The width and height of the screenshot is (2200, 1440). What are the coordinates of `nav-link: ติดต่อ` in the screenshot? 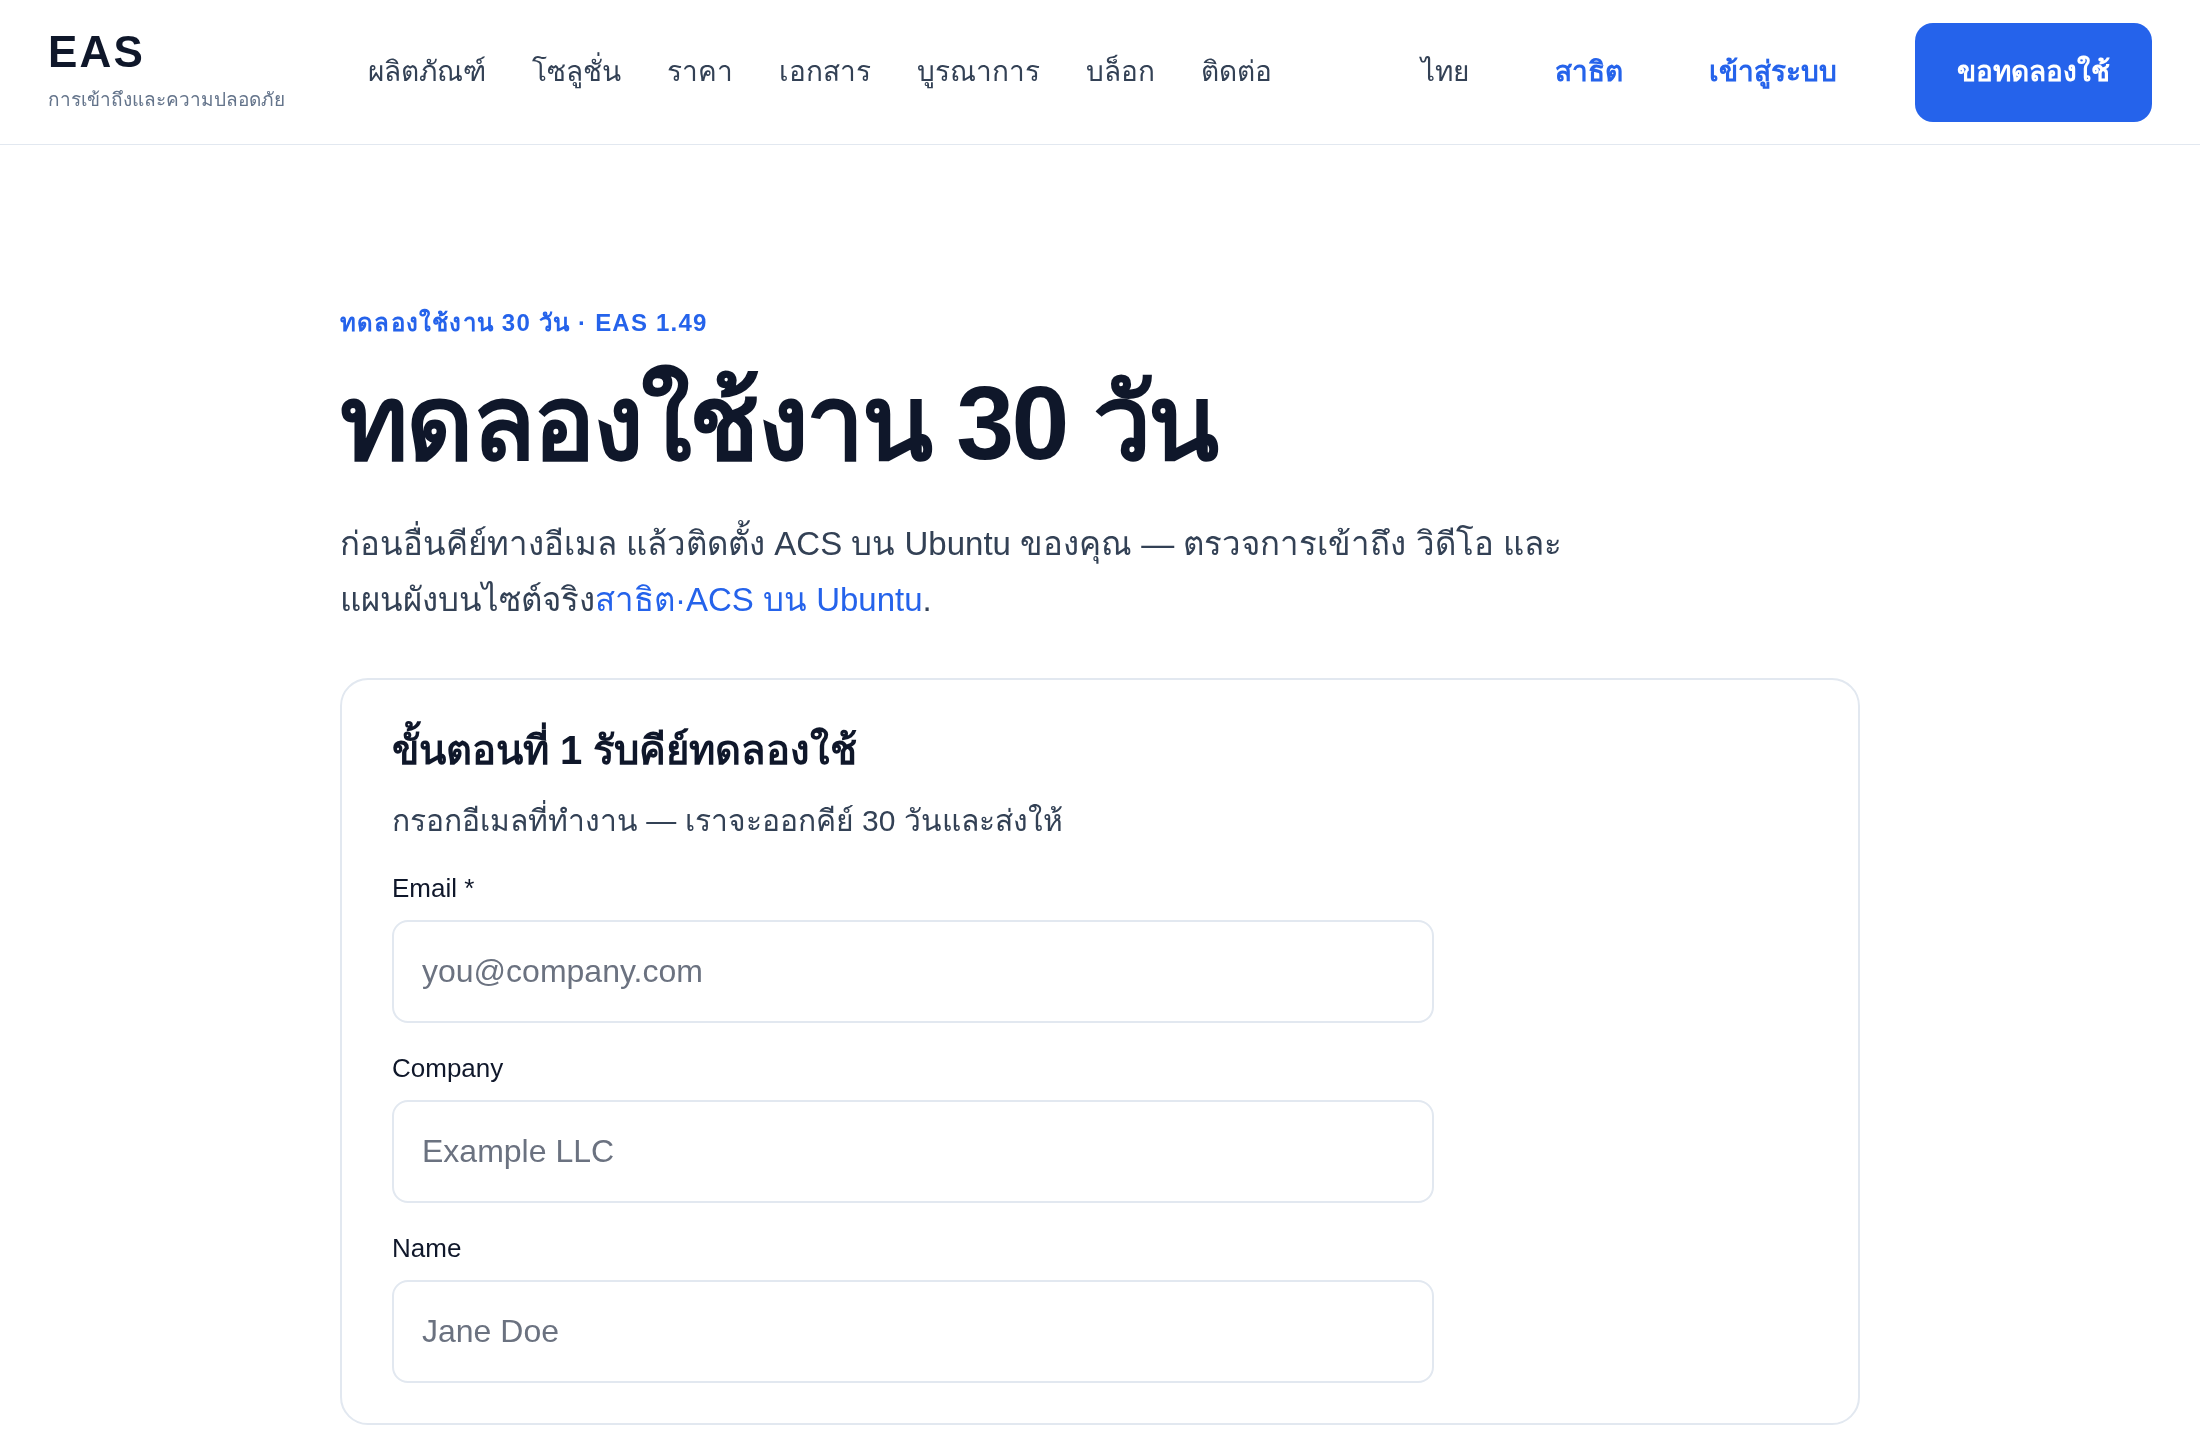 It's located at (1236, 72).